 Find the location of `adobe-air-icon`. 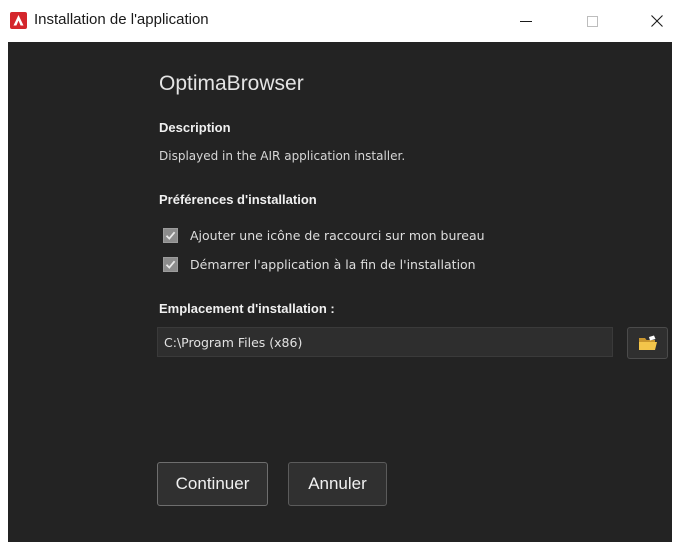

adobe-air-icon is located at coordinates (18, 20).